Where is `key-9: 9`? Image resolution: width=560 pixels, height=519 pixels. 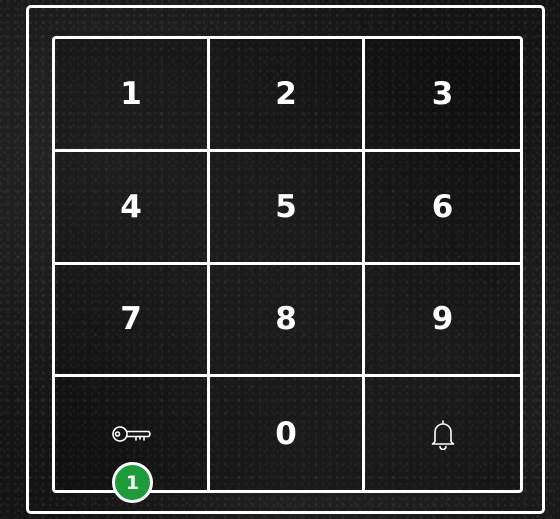
key-9: 9 is located at coordinates (442, 321).